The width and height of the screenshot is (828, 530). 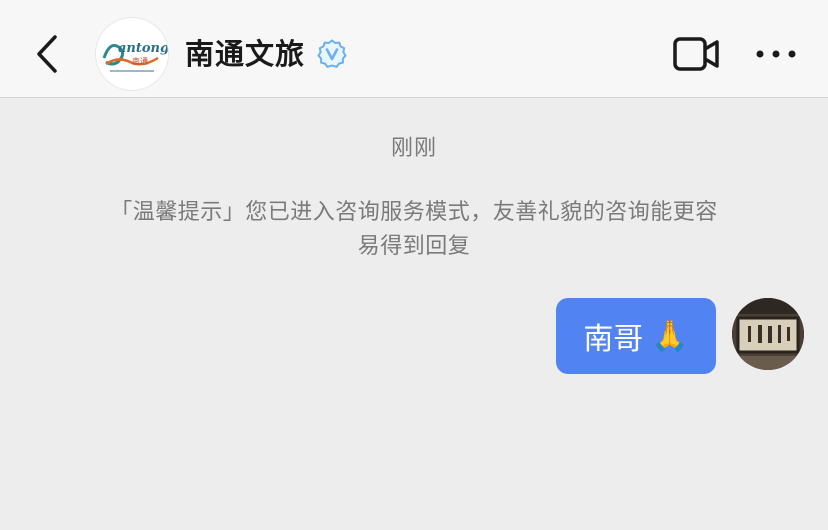 I want to click on user-avatar, so click(x=768, y=334).